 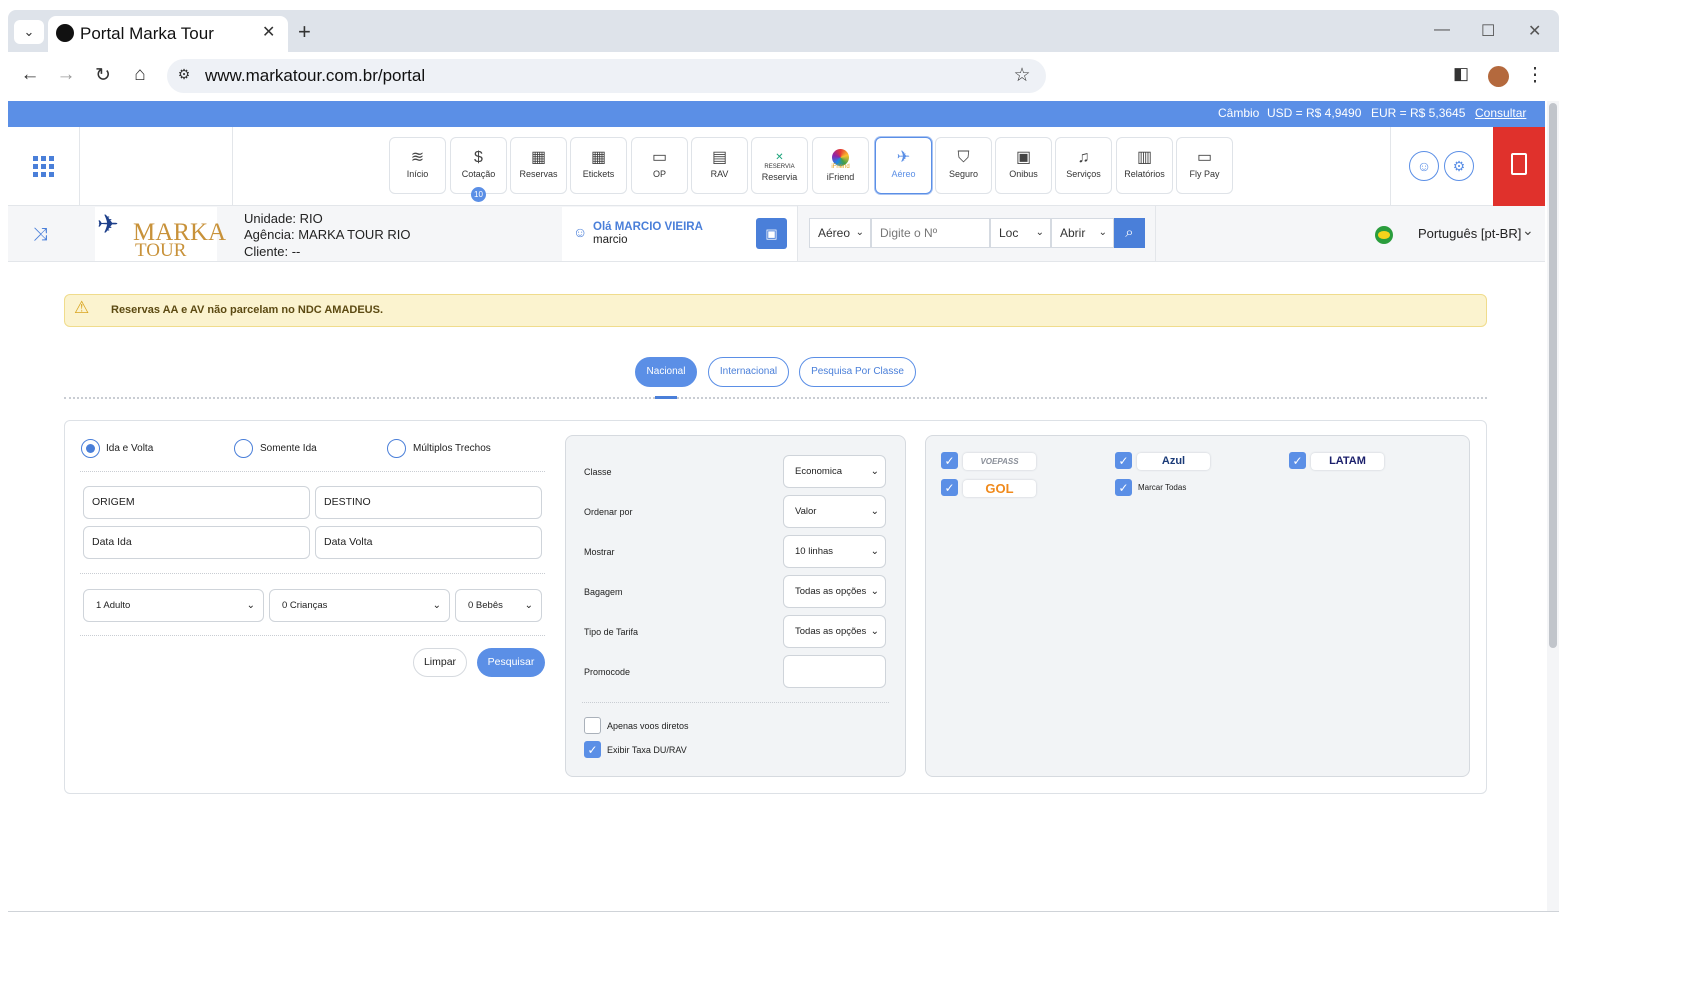 What do you see at coordinates (1469, 233) in the screenshot?
I see `language-select: Português [pt-BR]` at bounding box center [1469, 233].